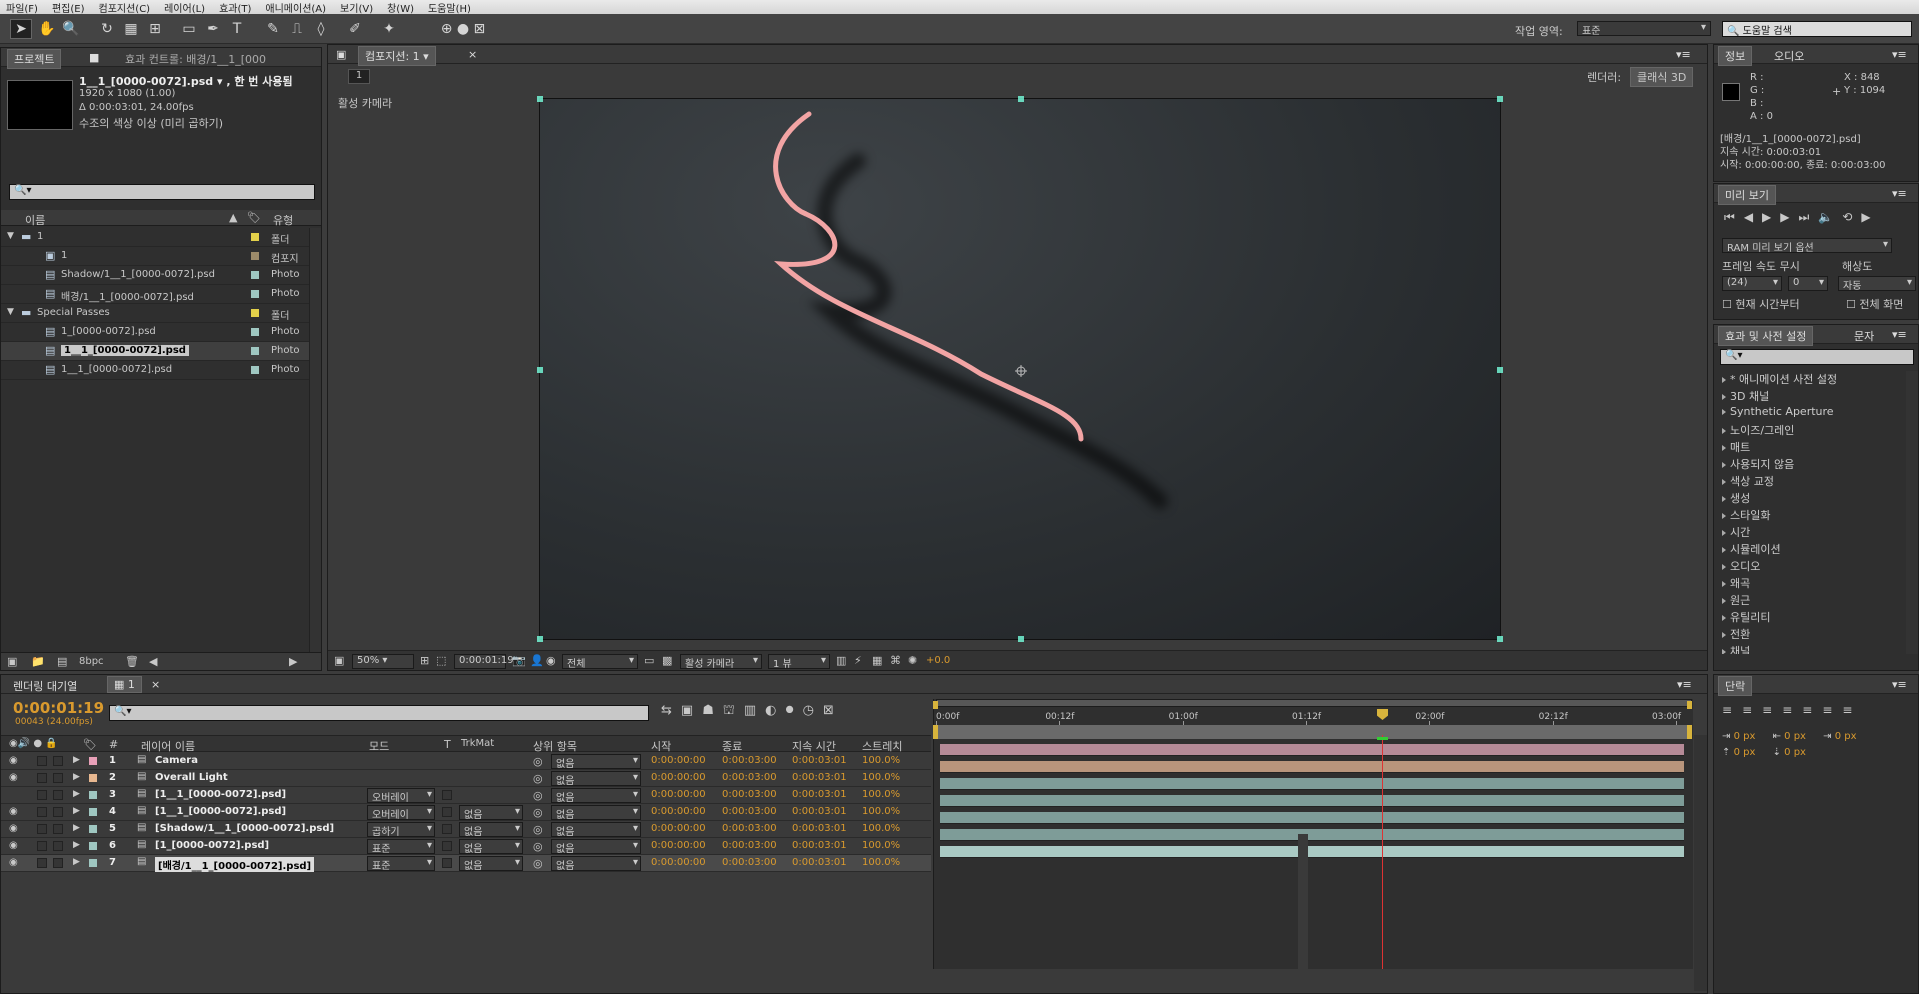  What do you see at coordinates (235, 864) in the screenshot?
I see `layer-name: [배경/1__1_[0000-0072].psd]` at bounding box center [235, 864].